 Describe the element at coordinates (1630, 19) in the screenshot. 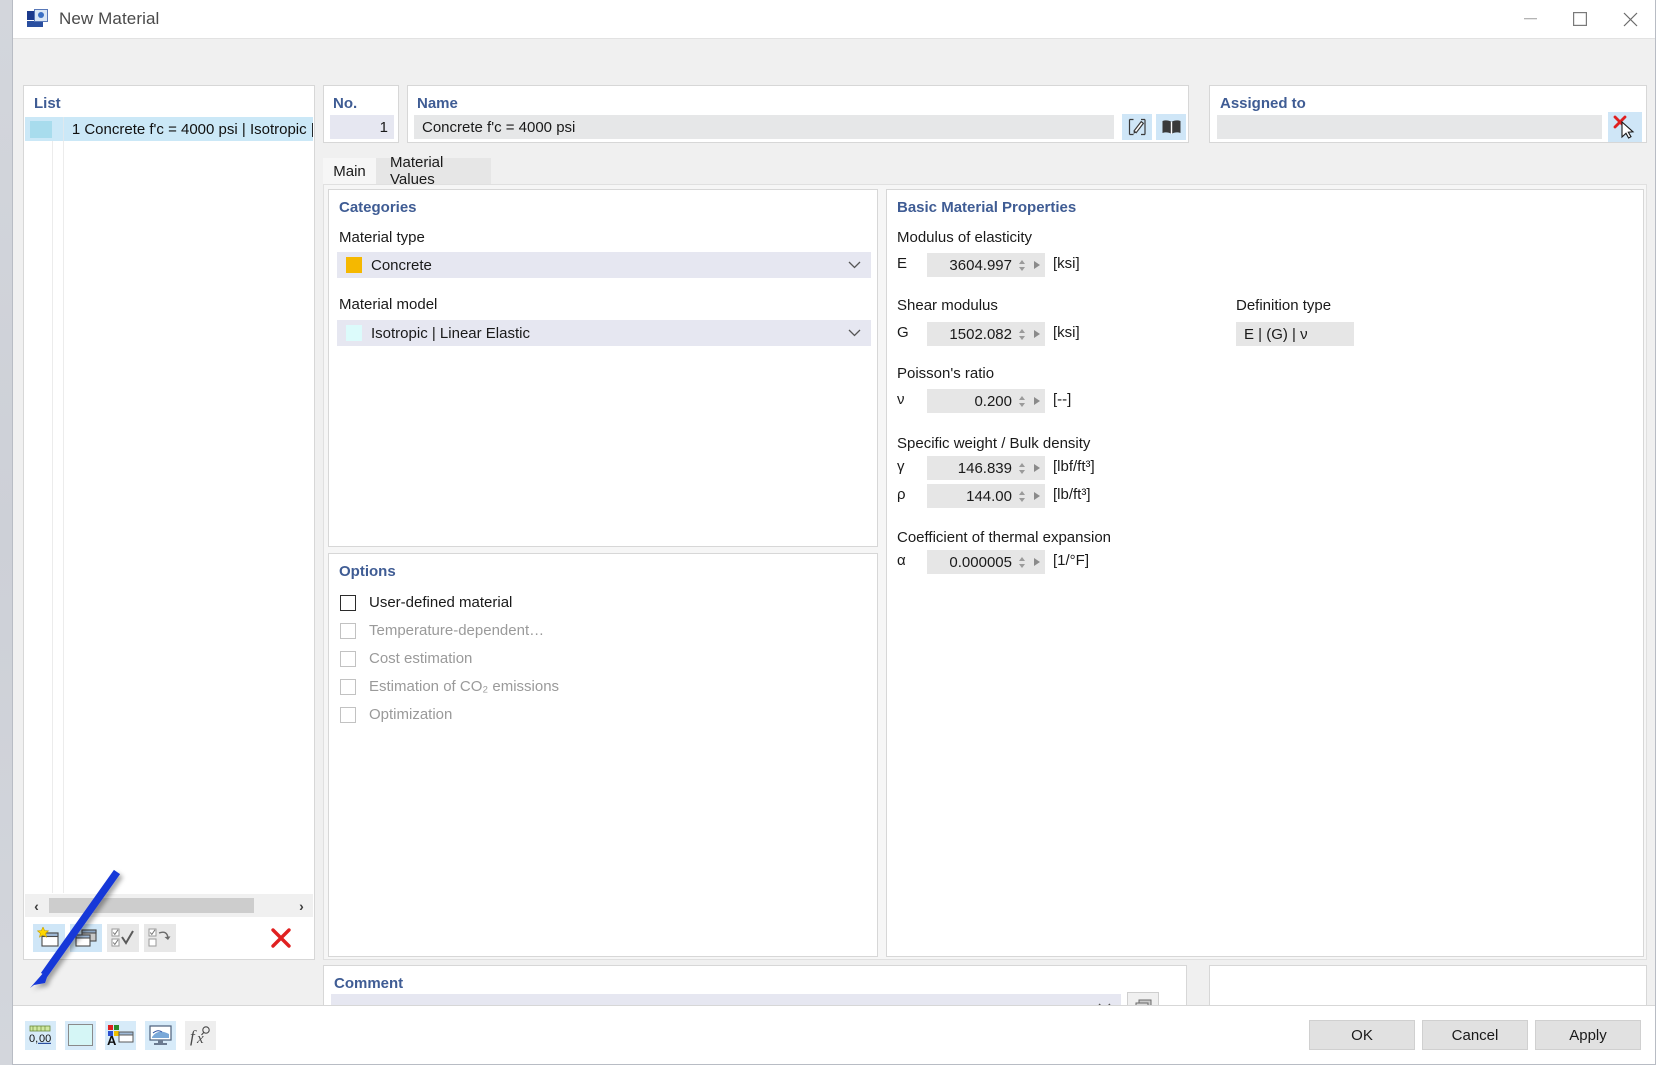

I see `close-button` at that location.